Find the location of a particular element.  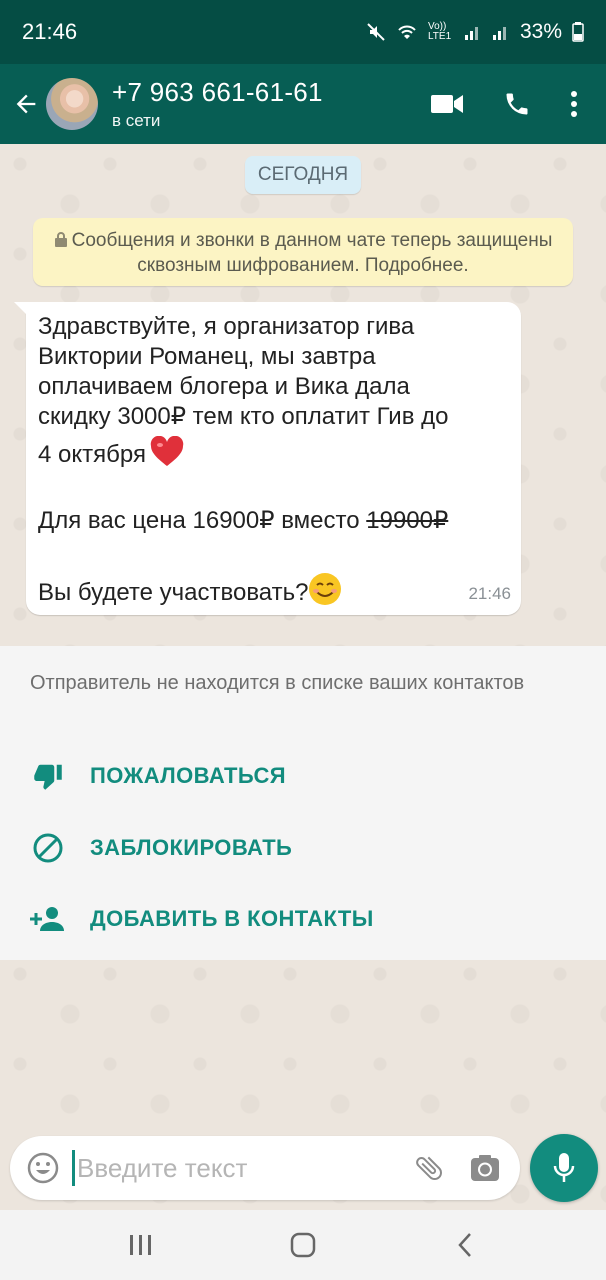

battery-percent: 33% is located at coordinates (540, 31).